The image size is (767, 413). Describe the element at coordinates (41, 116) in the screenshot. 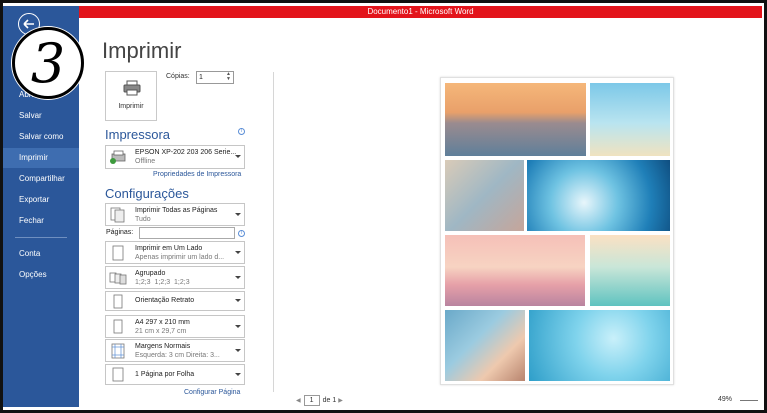

I see `sidebar-item-salvar: Salvar` at that location.